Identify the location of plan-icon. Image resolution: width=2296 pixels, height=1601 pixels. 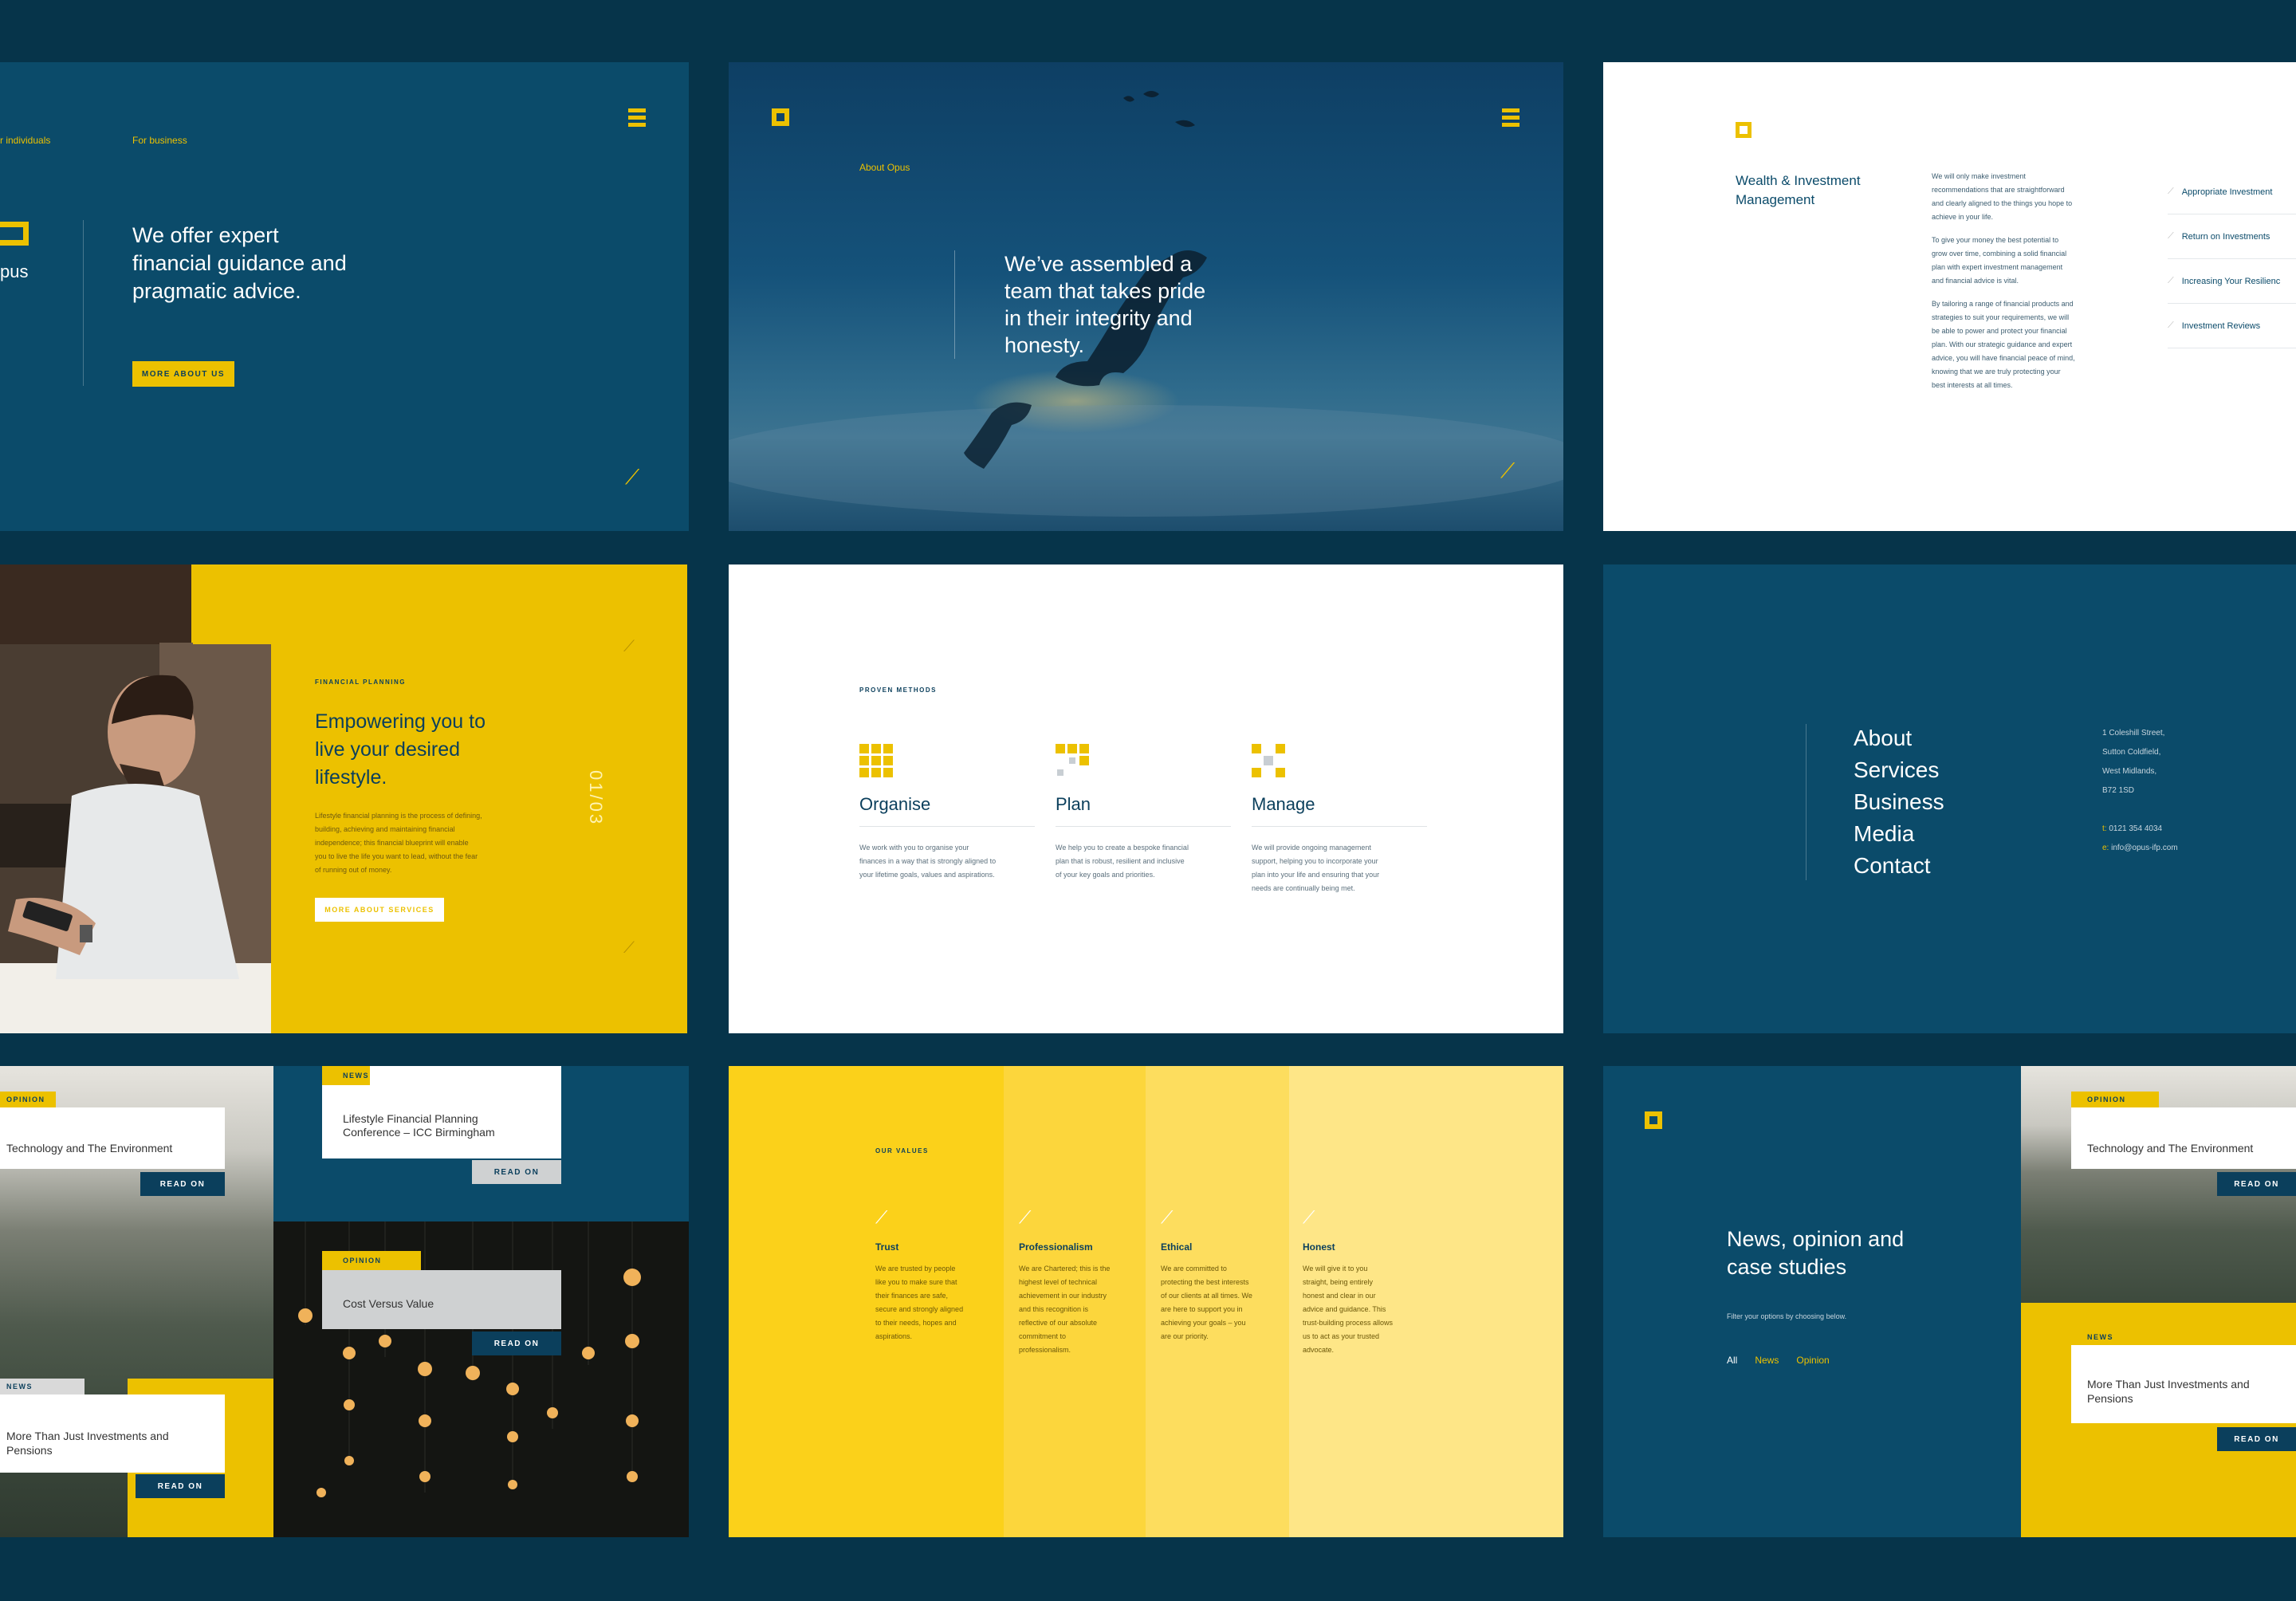
(1072, 760).